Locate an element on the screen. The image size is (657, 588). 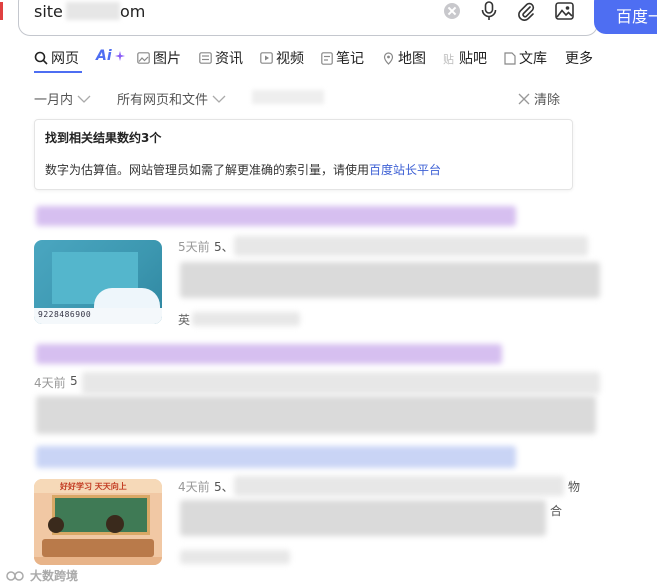
map-pin-icon is located at coordinates (388, 58).